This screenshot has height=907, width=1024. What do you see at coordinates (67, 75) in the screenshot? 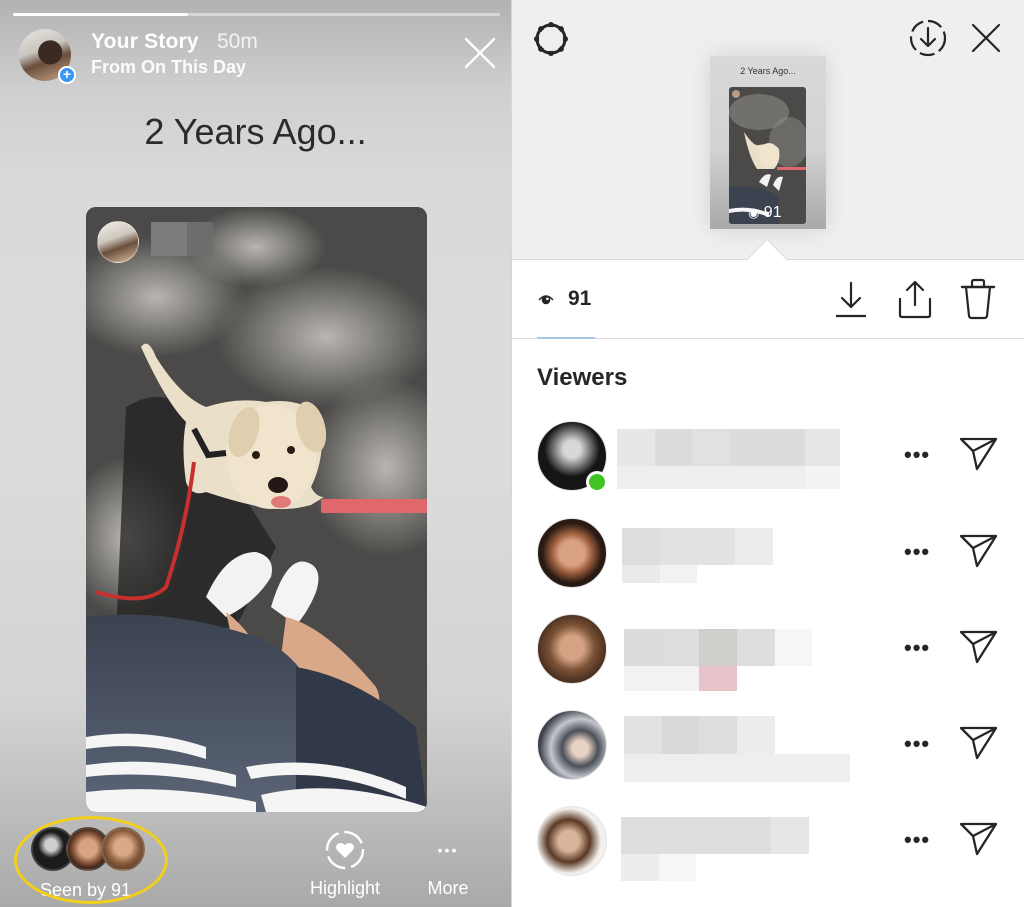
I see `add-story-badge: +` at bounding box center [67, 75].